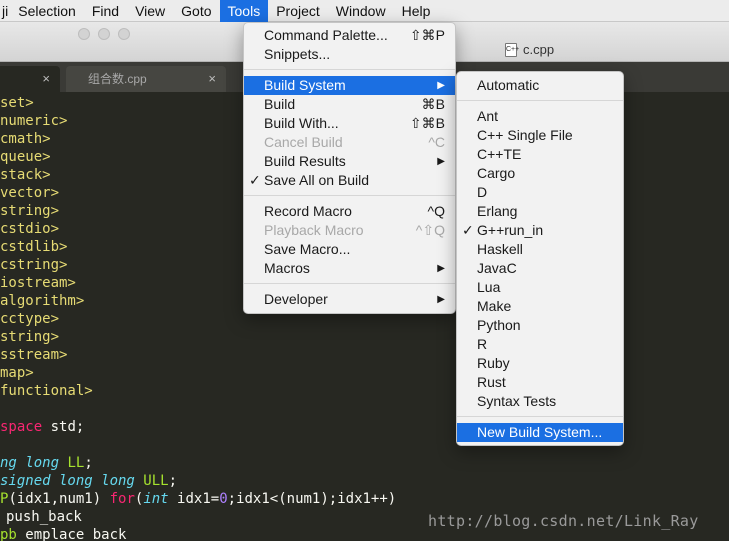  I want to click on shortcut-label: ⌘B, so click(433, 104).